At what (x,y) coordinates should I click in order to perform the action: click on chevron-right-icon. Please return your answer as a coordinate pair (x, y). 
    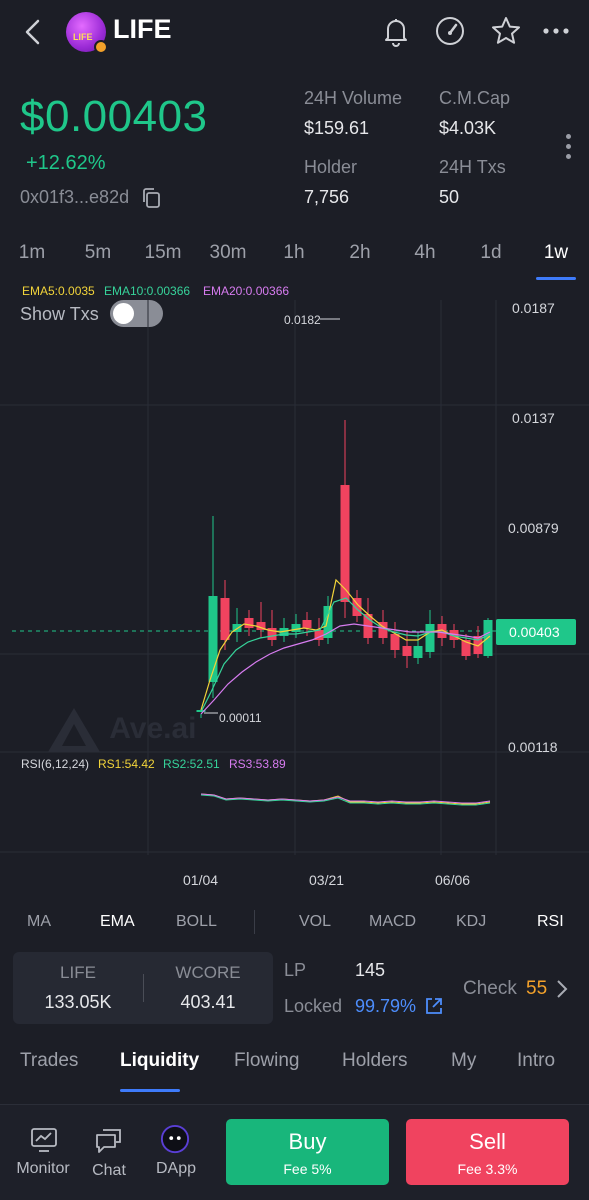
    Looking at the image, I should click on (562, 989).